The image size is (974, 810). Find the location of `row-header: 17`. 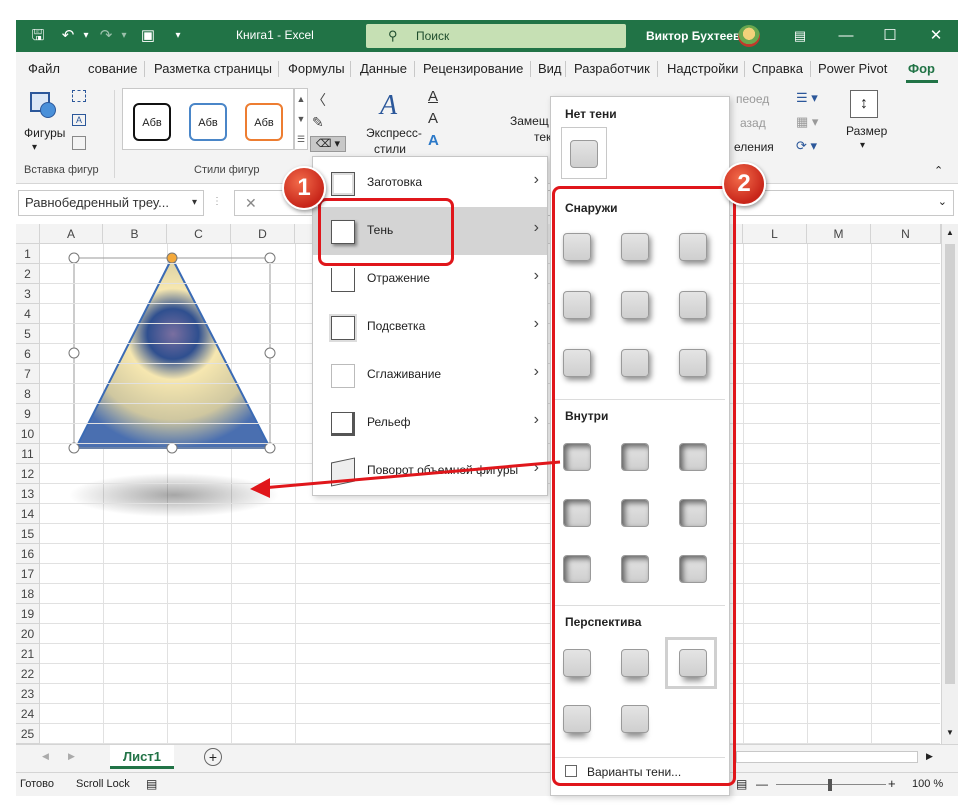

row-header: 17 is located at coordinates (28, 574).